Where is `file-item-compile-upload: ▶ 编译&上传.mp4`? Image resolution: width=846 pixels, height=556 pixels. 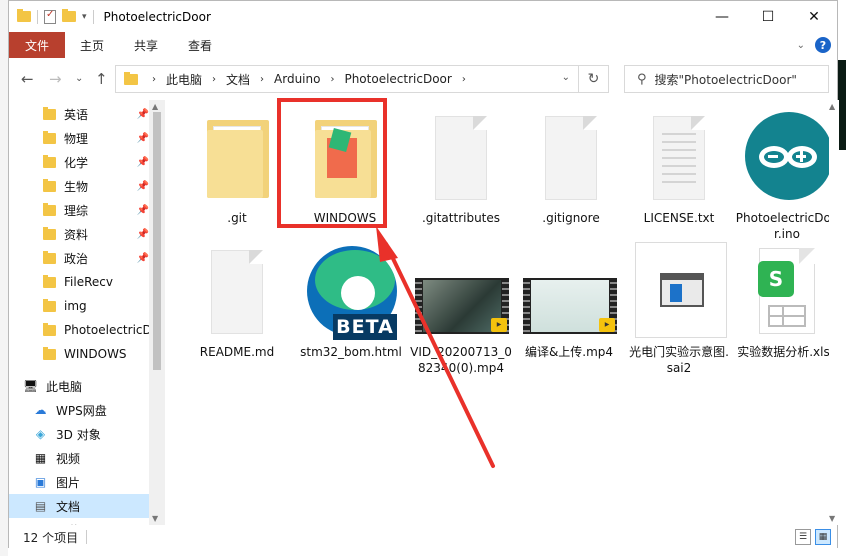
file-item-compile-upload: ▶ 编译&上传.mp4 is located at coordinates (569, 301).